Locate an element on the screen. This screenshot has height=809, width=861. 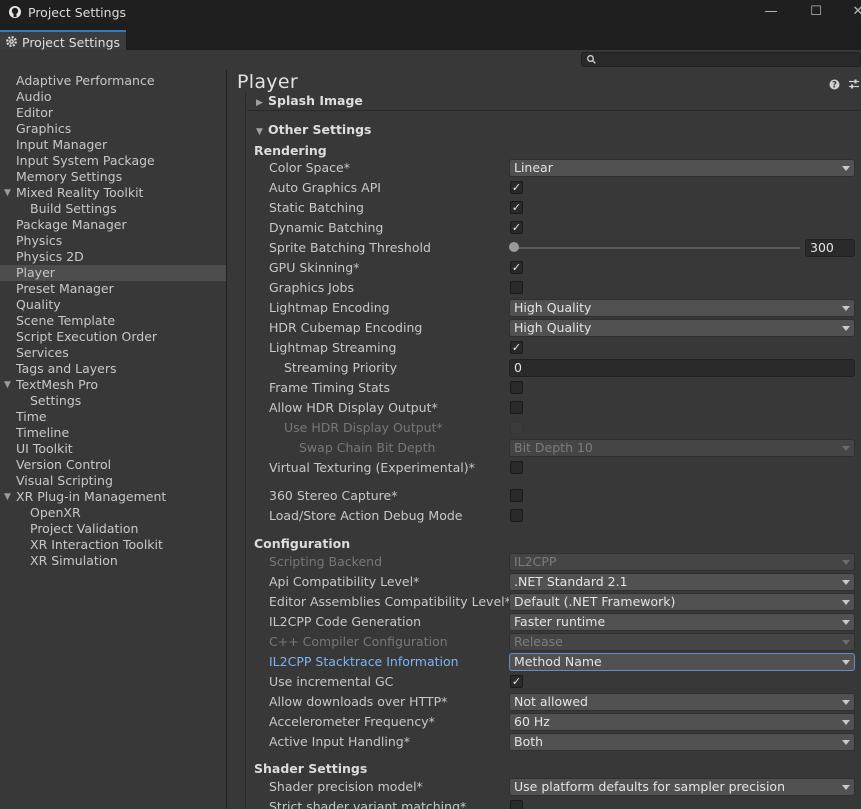
il2cpp-code-generation-dropdown: Faster runtime is located at coordinates (682, 622).